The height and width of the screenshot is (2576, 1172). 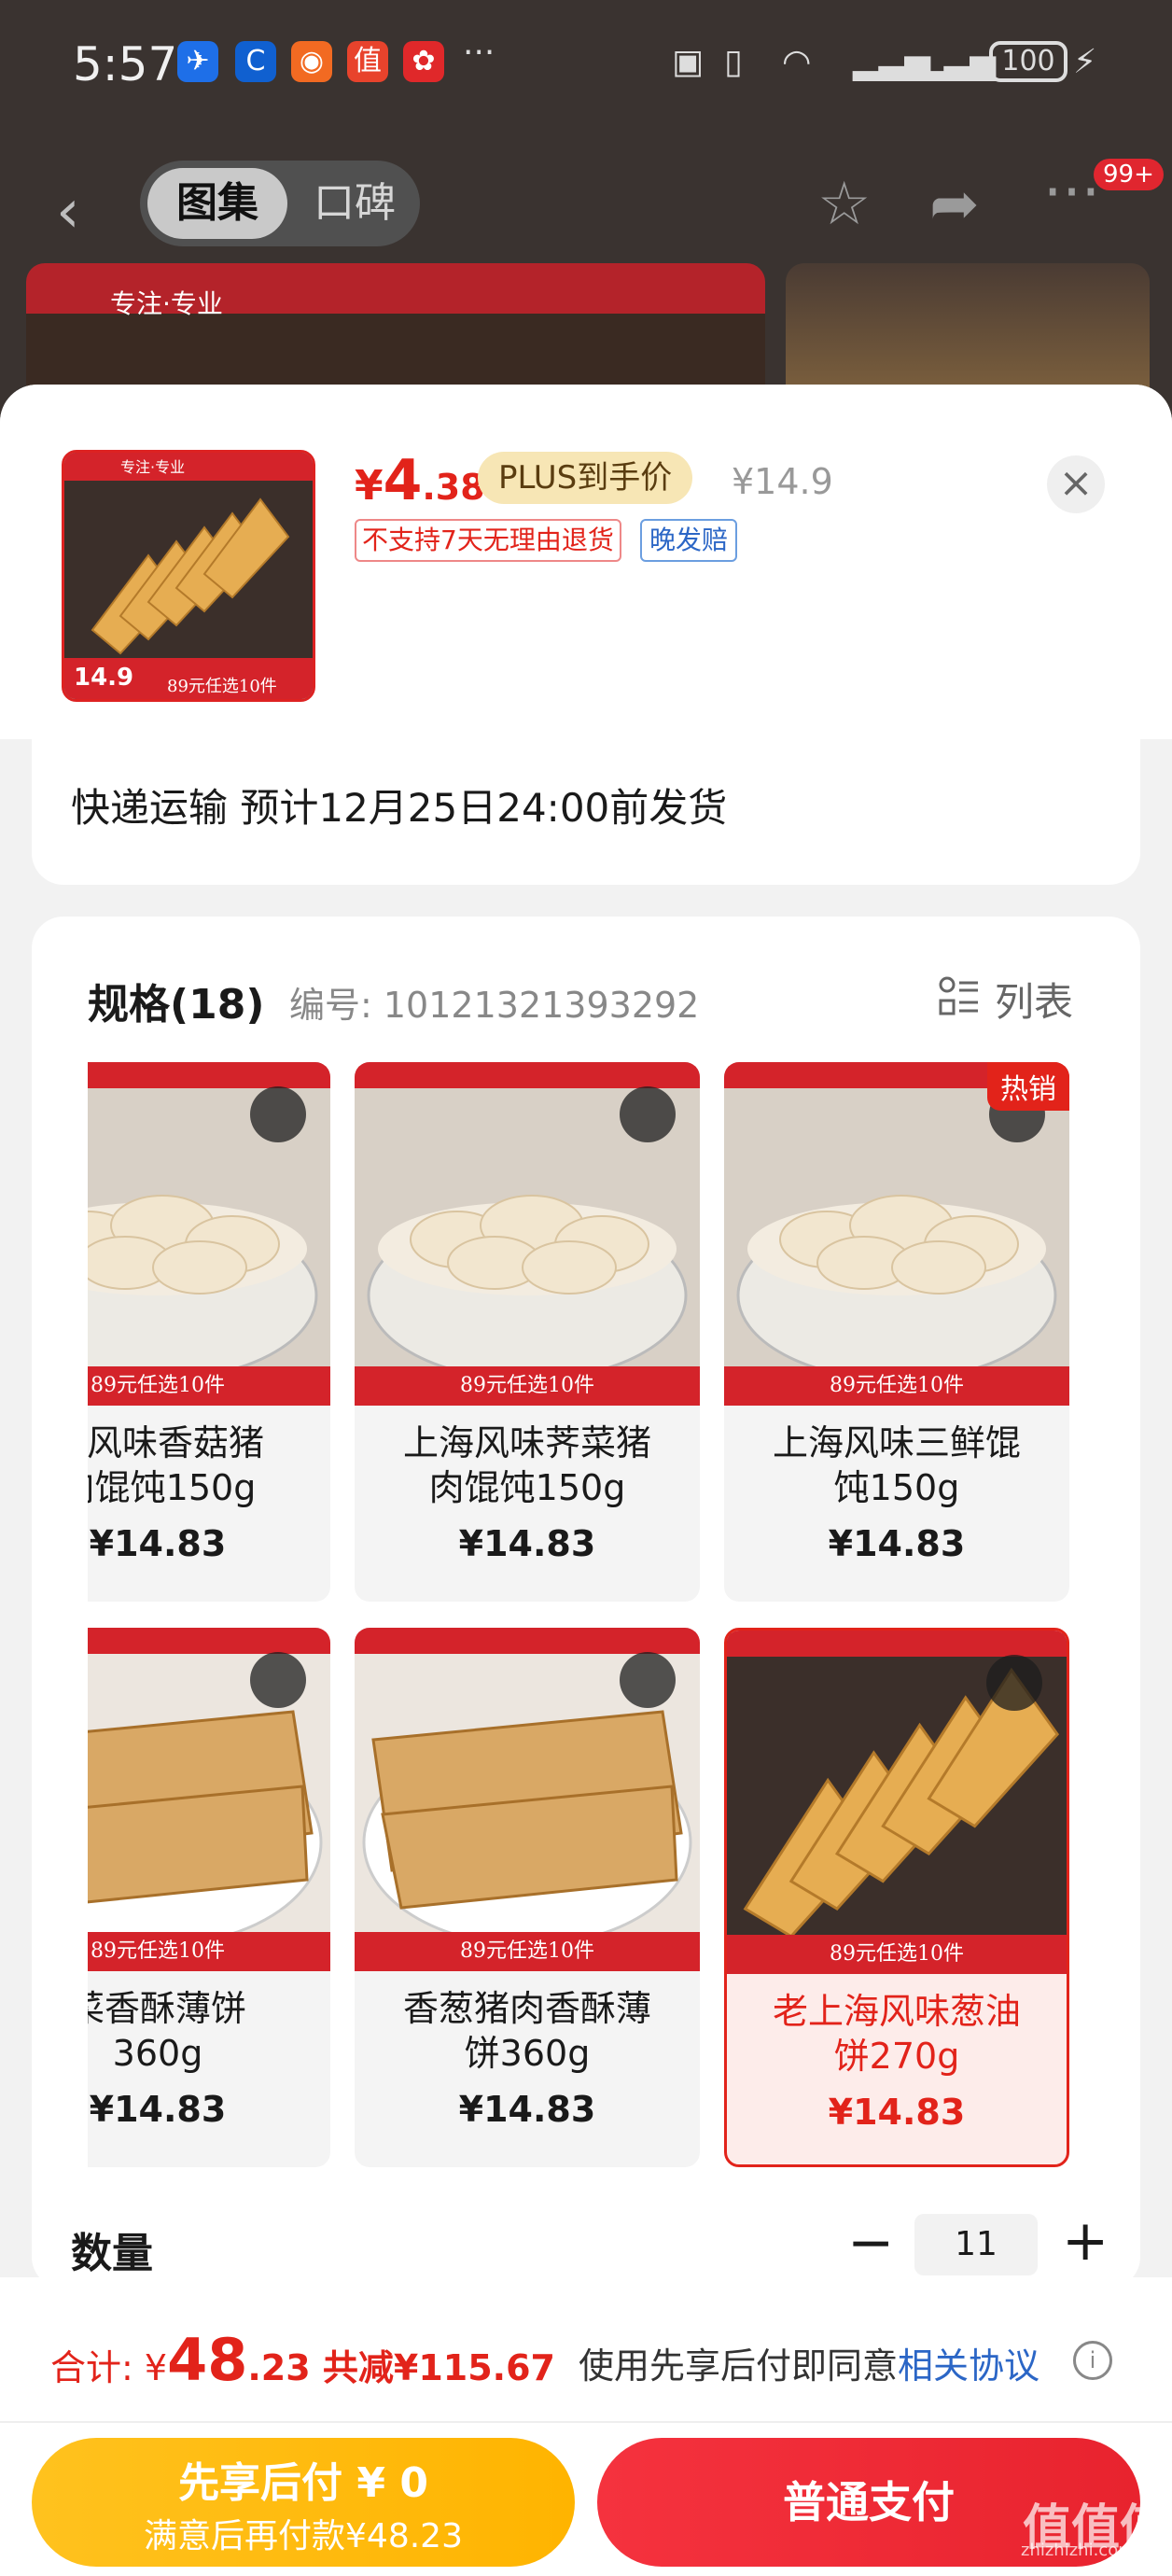 What do you see at coordinates (960, 996) in the screenshot?
I see `list-view-icon` at bounding box center [960, 996].